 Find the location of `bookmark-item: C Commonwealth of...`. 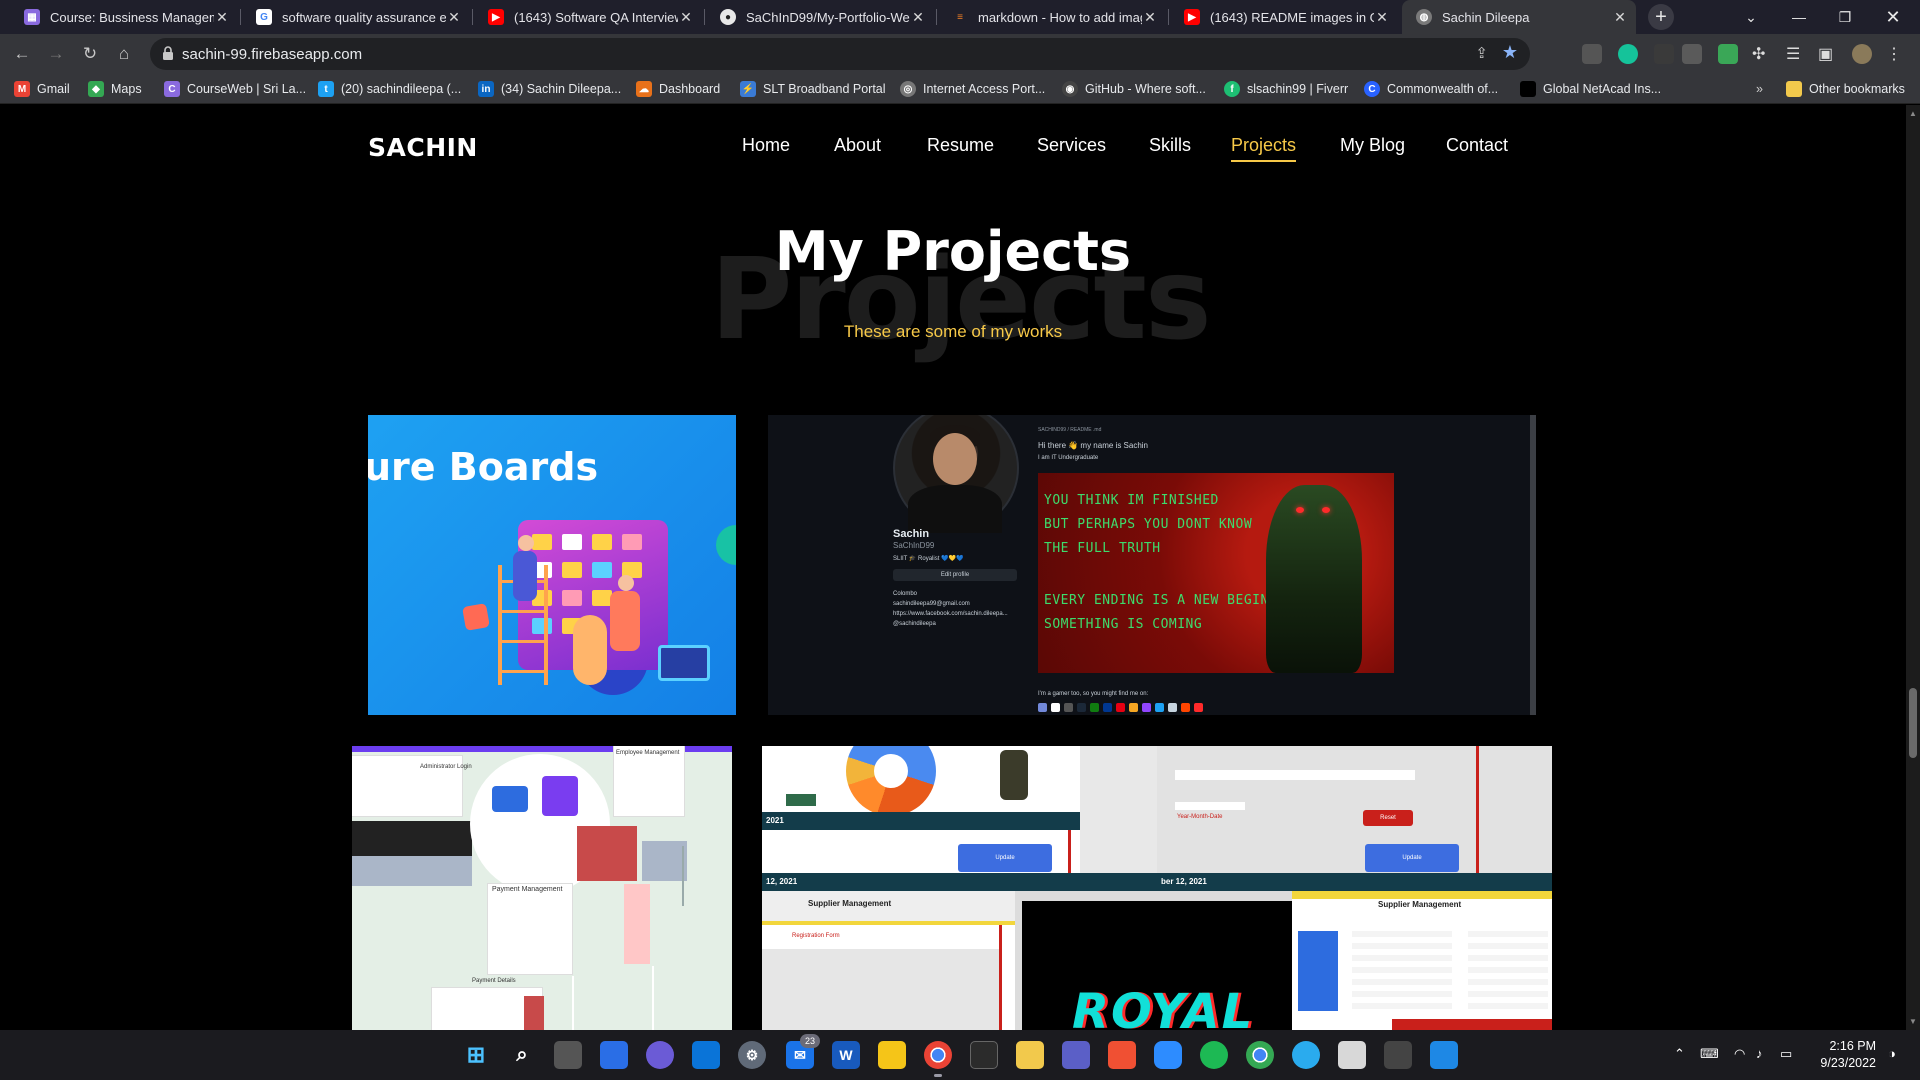

bookmark-item: C Commonwealth of... is located at coordinates (1431, 89).